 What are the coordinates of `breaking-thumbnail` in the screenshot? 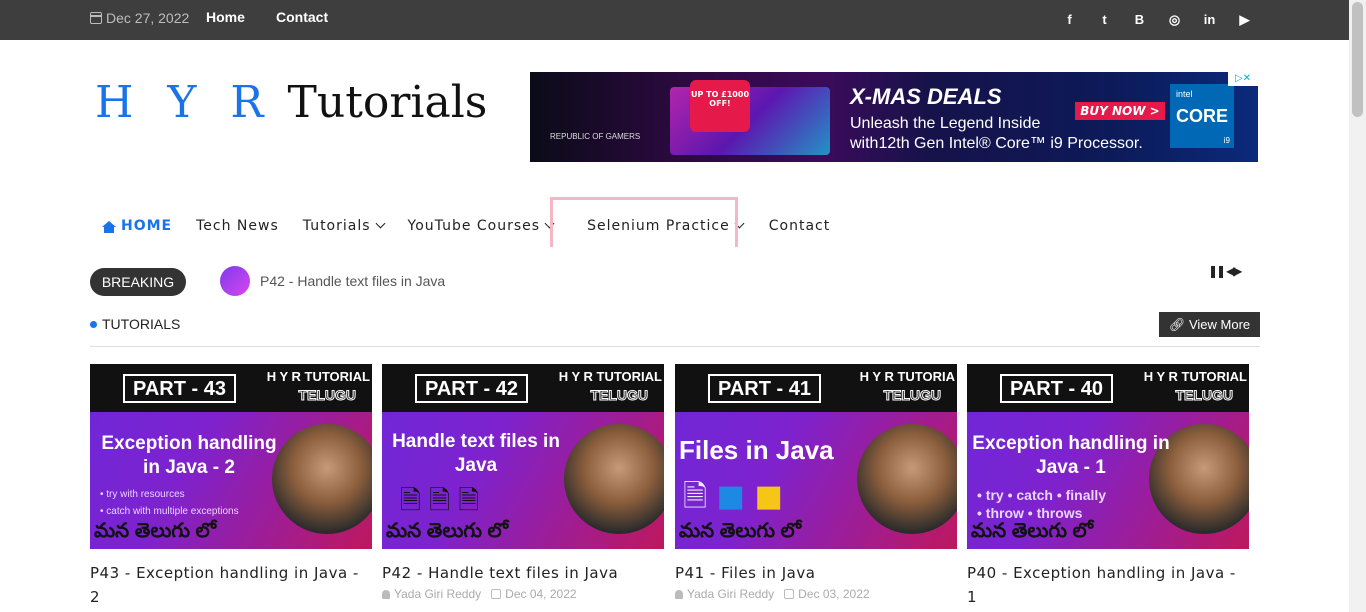 It's located at (235, 281).